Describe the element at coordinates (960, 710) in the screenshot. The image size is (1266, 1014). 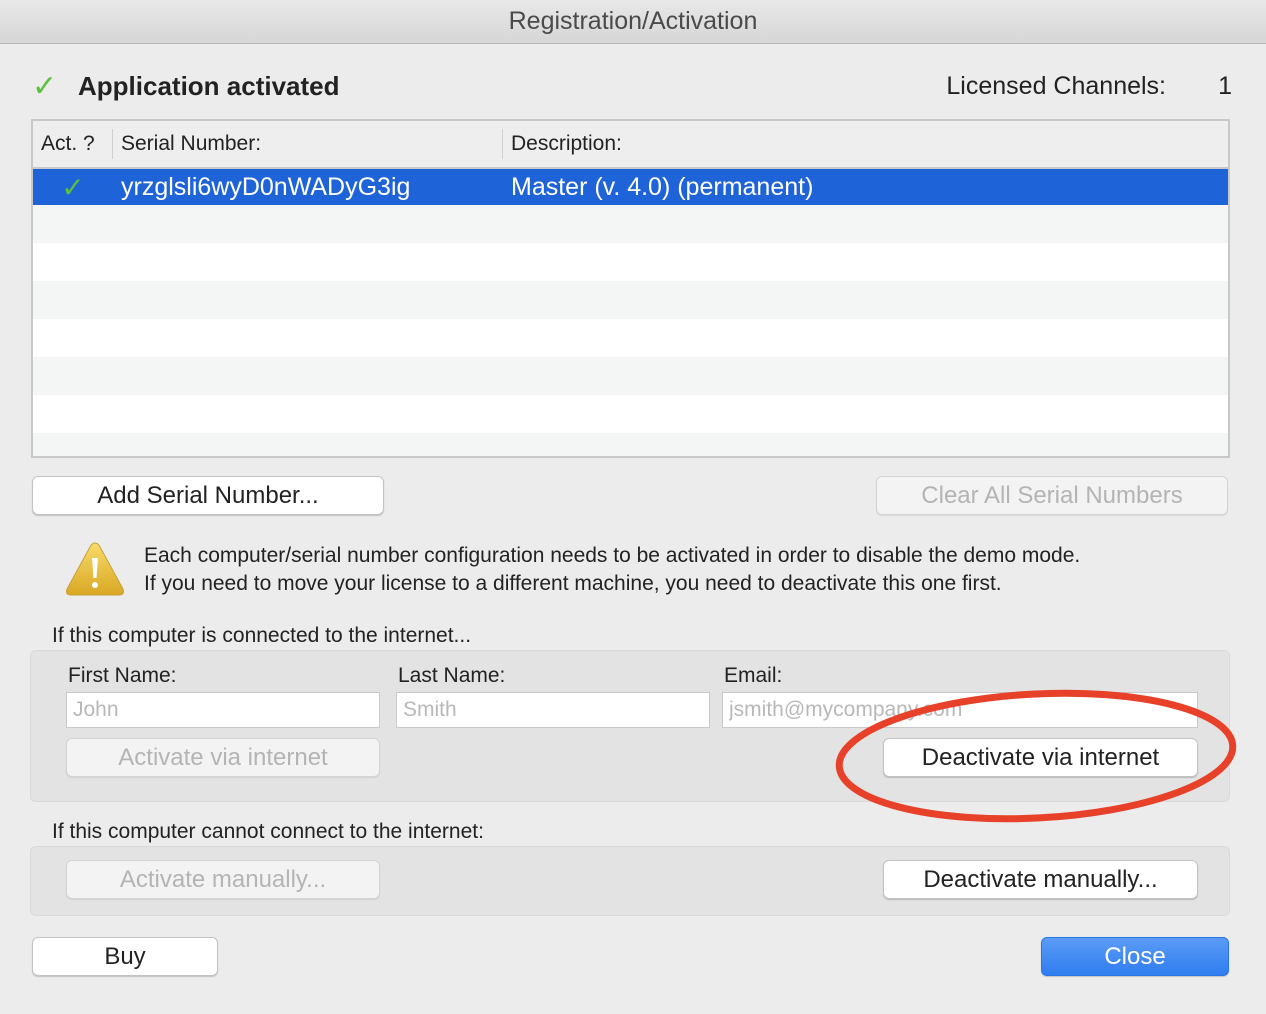
I see `email-input` at that location.